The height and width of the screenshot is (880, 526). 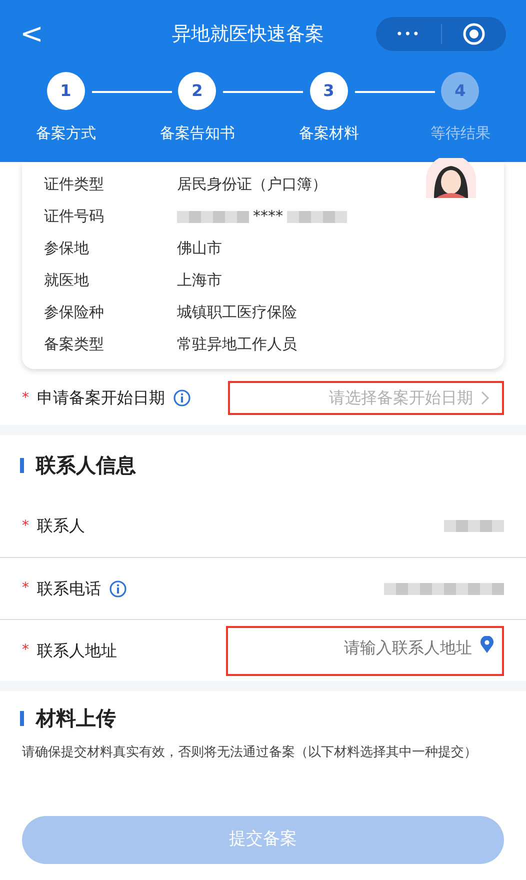 What do you see at coordinates (487, 645) in the screenshot?
I see `location-pin-icon` at bounding box center [487, 645].